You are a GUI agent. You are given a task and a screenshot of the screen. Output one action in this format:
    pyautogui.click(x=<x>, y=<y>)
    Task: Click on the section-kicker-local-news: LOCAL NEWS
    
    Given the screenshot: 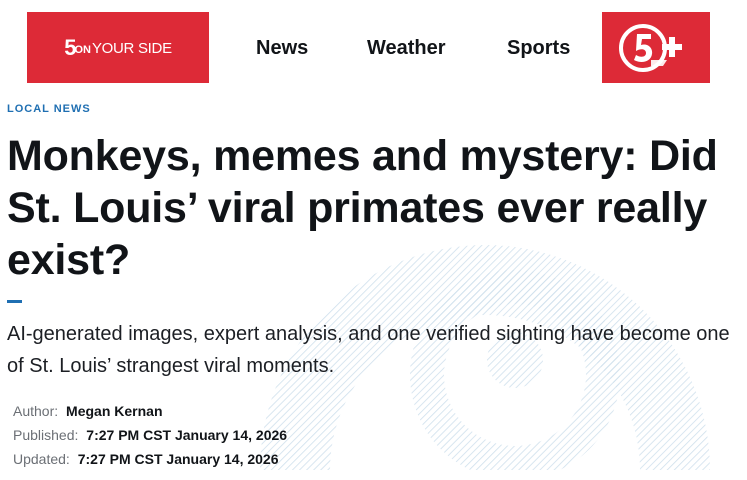 What is the action you would take?
    pyautogui.click(x=49, y=109)
    